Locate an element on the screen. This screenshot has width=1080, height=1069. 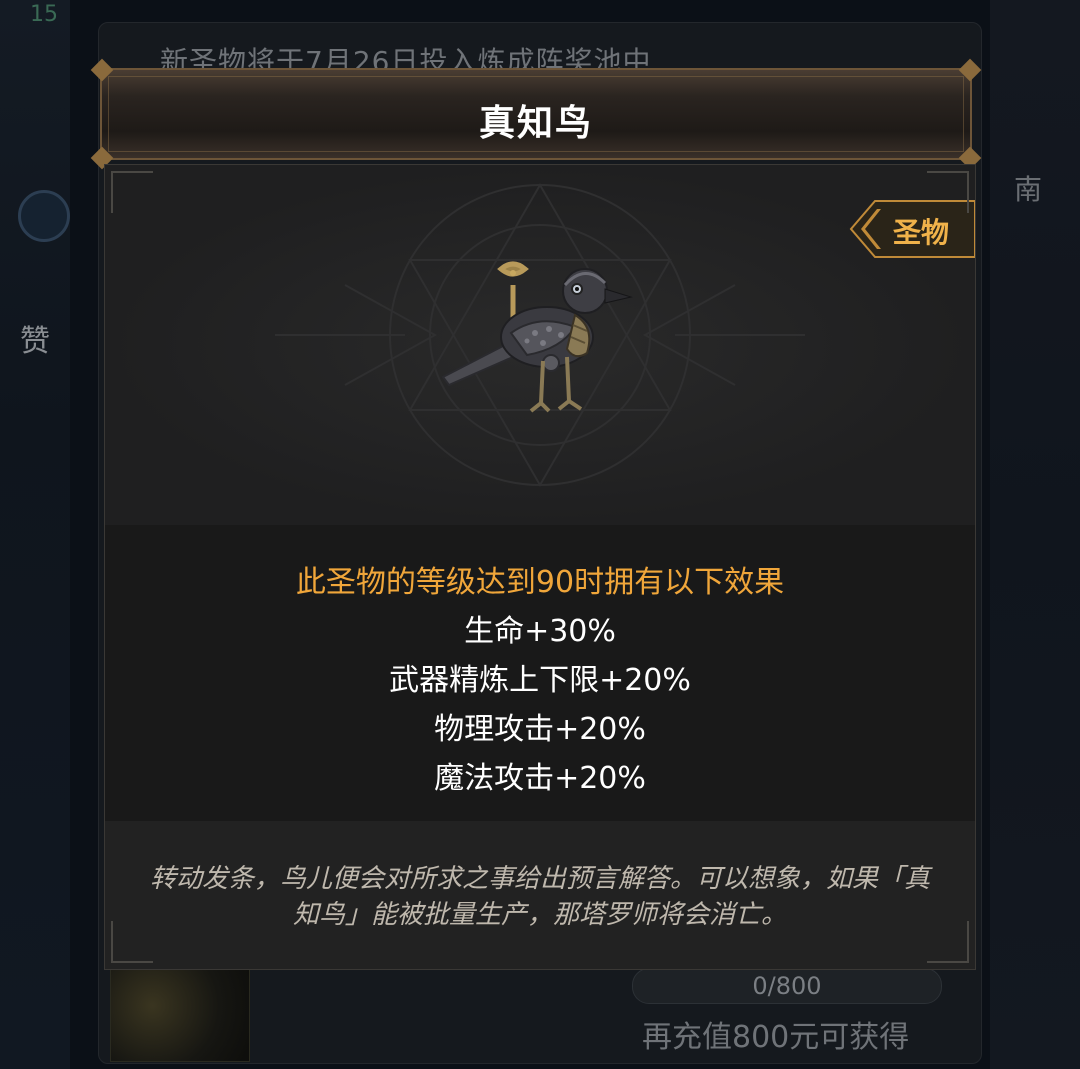
effect-item: 武器精炼上下限+20% is located at coordinates (540, 680).